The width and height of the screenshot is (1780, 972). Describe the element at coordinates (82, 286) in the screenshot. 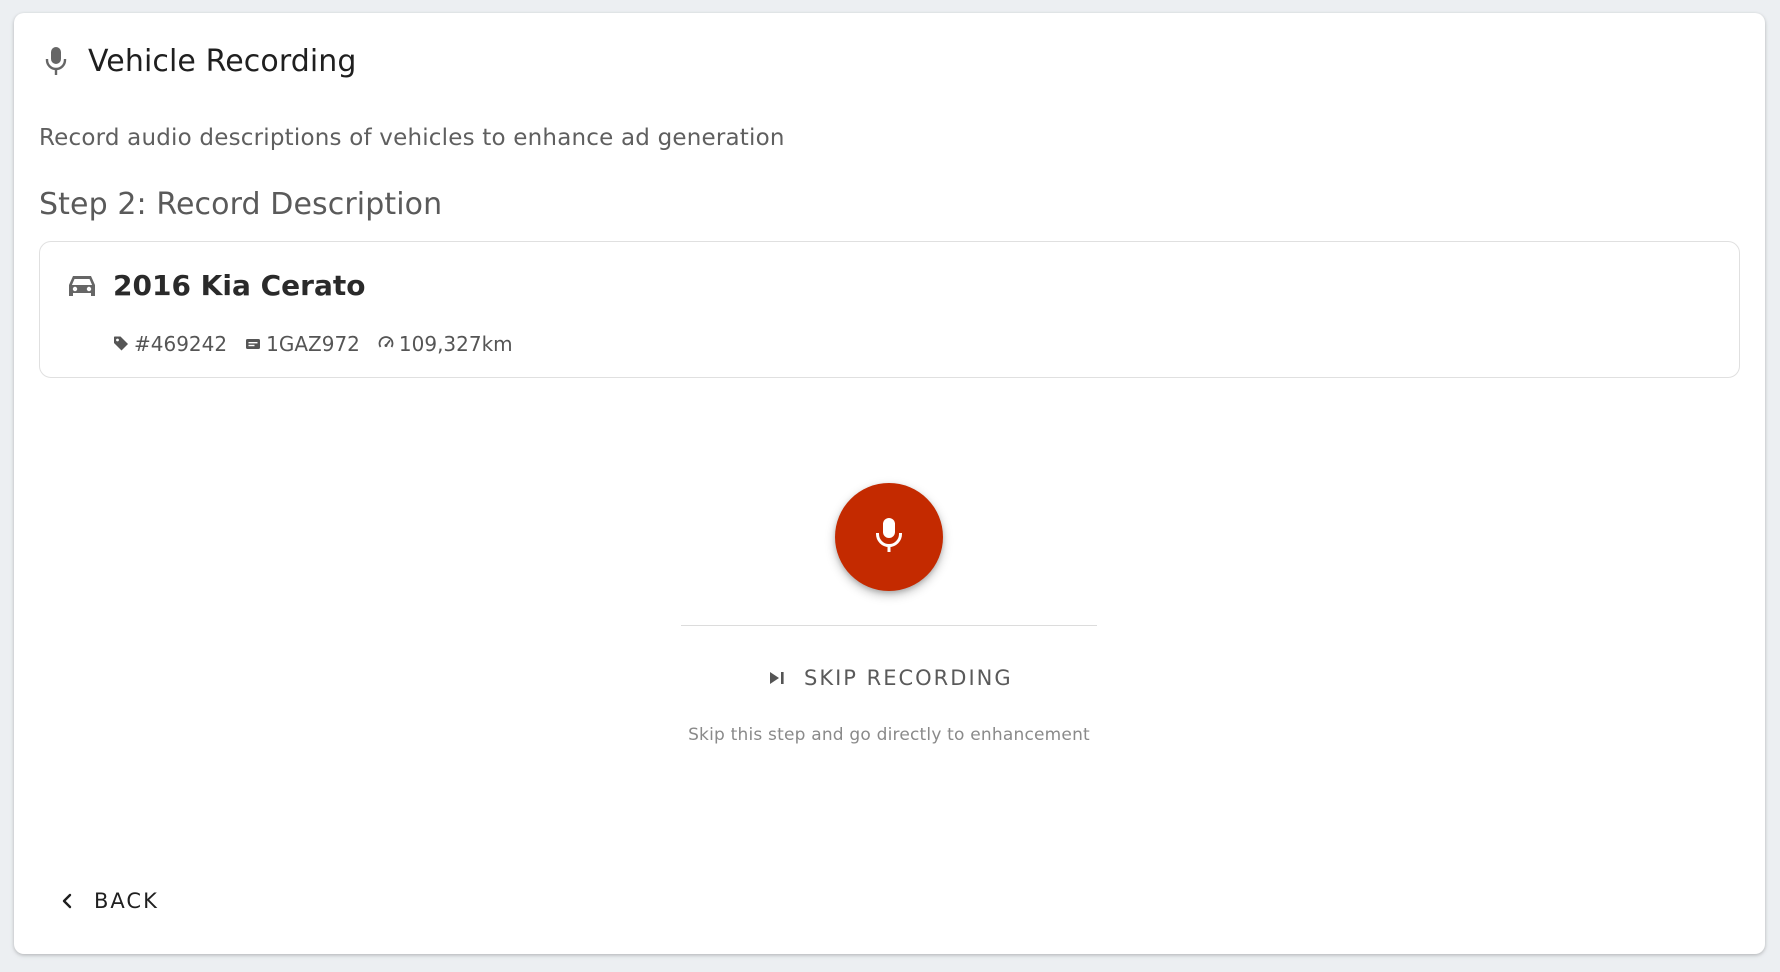

I see `car-icon` at that location.